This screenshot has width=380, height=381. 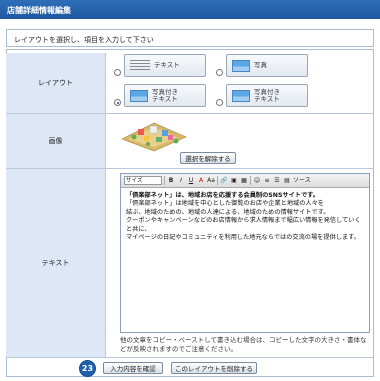 What do you see at coordinates (214, 368) in the screenshot?
I see `delete-layout-button: このレイアウトを削除する` at bounding box center [214, 368].